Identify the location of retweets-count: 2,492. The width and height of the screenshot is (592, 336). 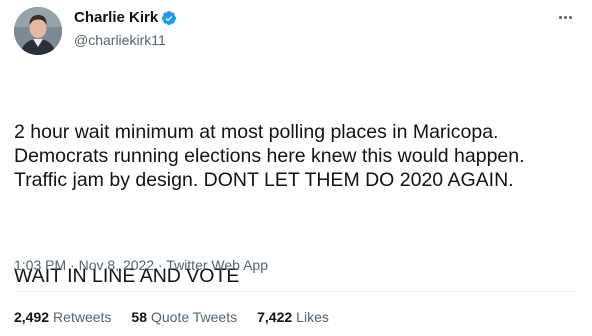
(32, 317).